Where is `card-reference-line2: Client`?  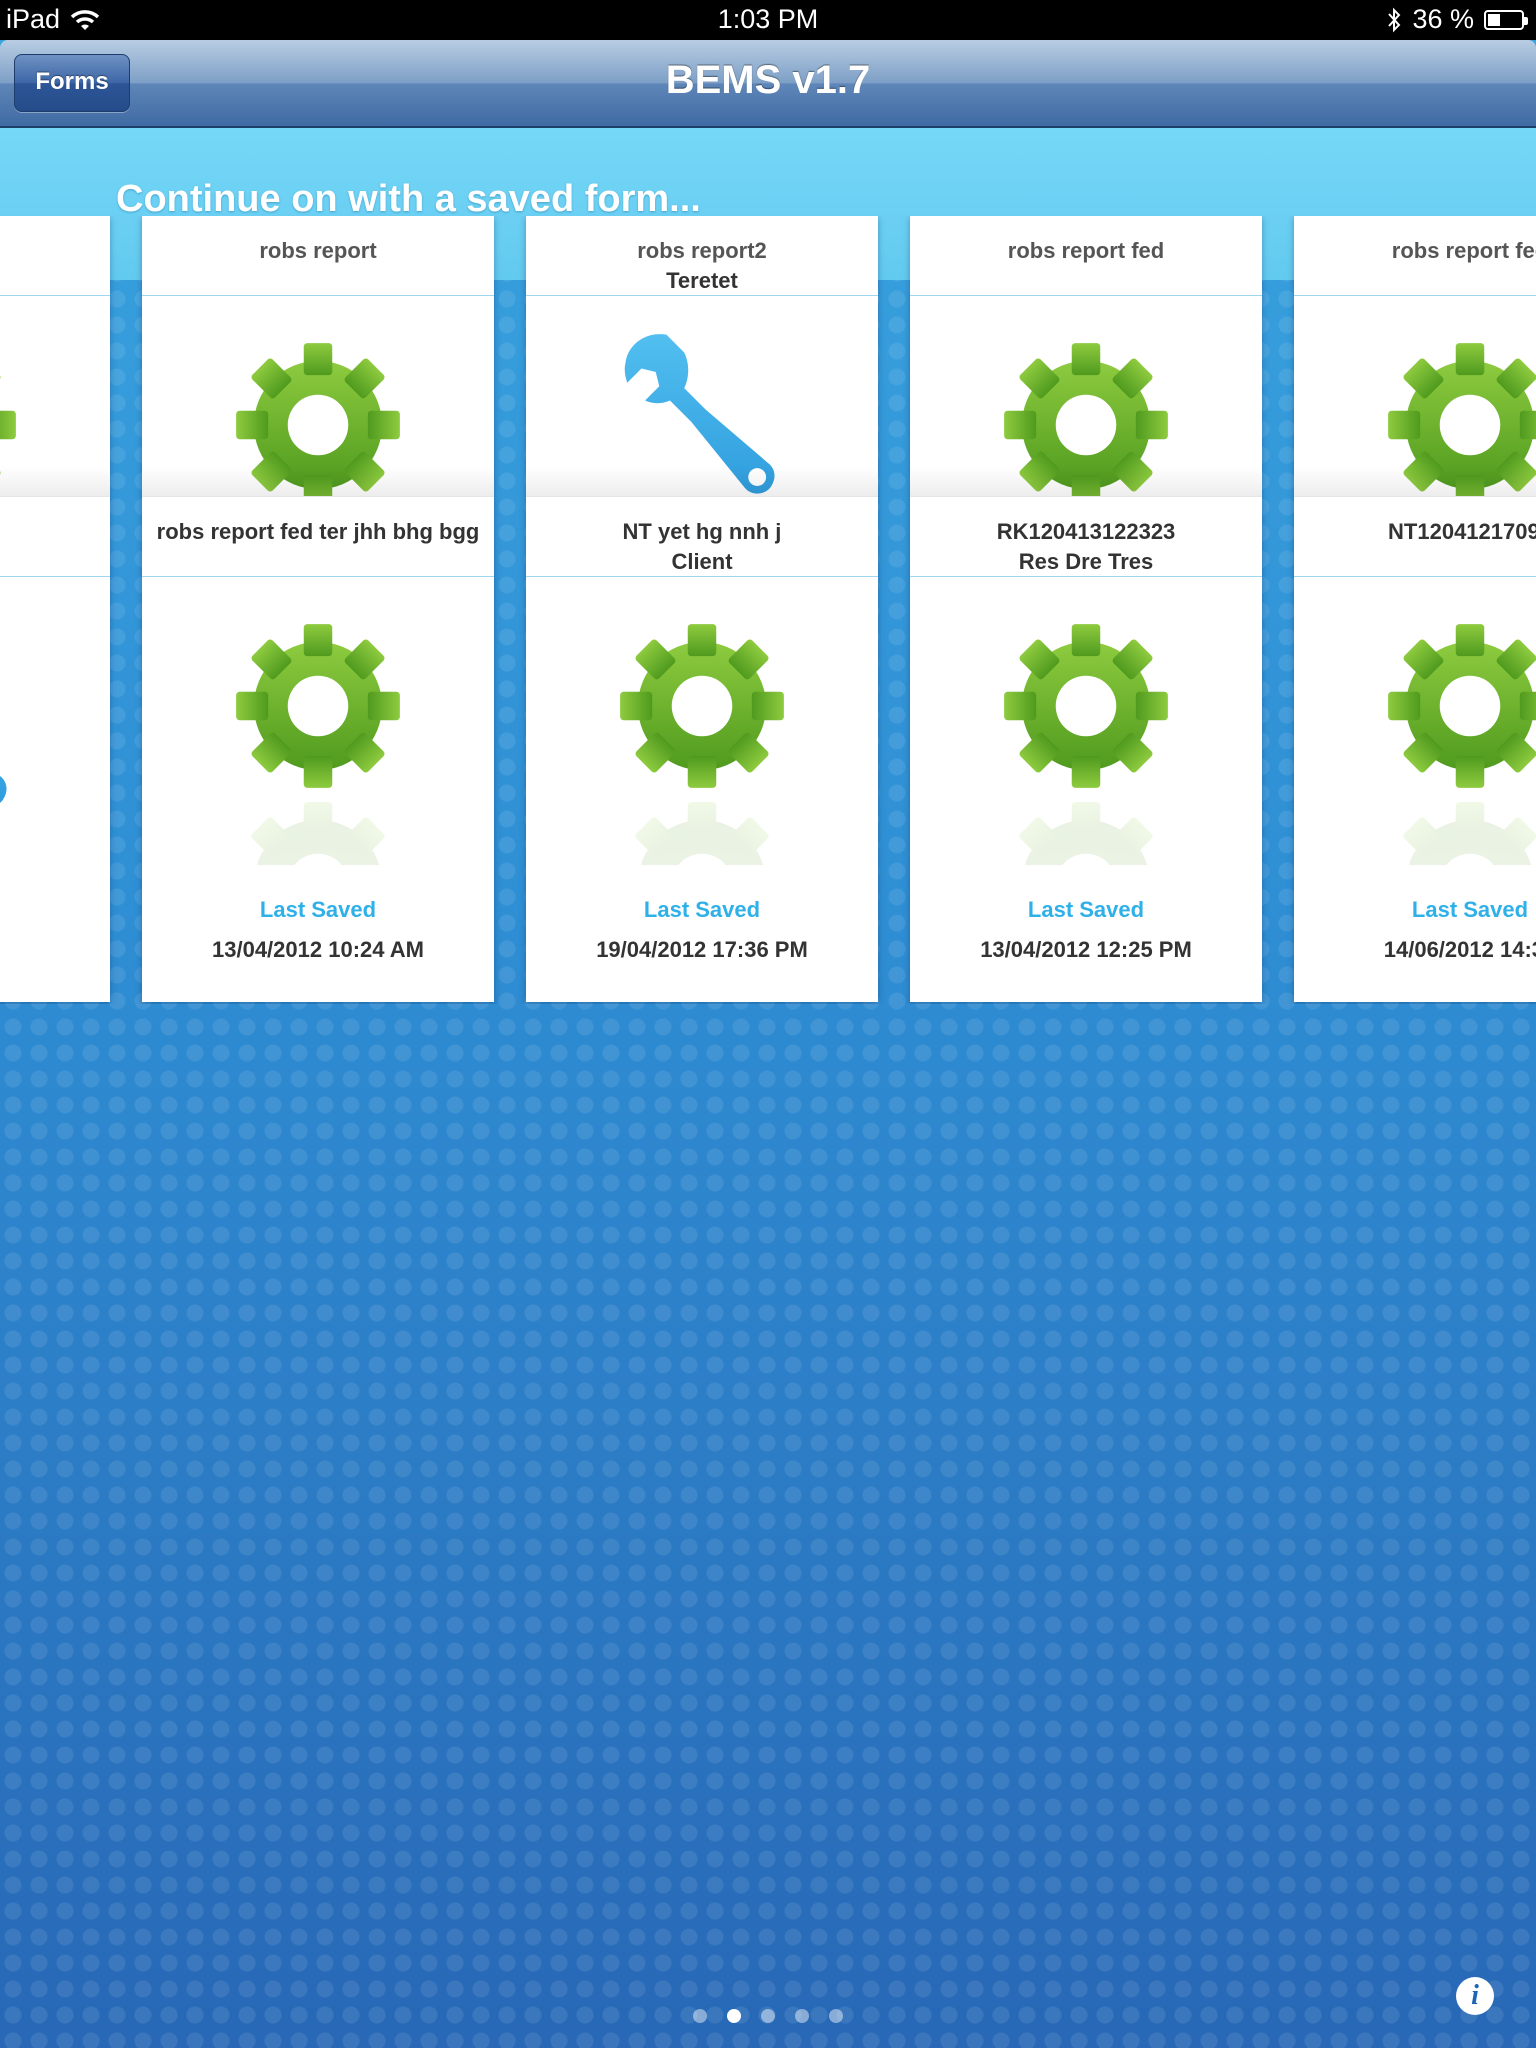
card-reference-line2: Client is located at coordinates (702, 561).